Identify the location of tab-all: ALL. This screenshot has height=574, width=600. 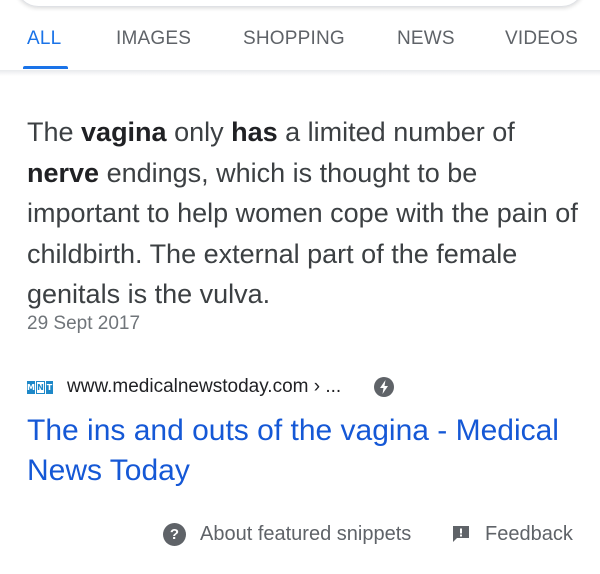
(44, 39).